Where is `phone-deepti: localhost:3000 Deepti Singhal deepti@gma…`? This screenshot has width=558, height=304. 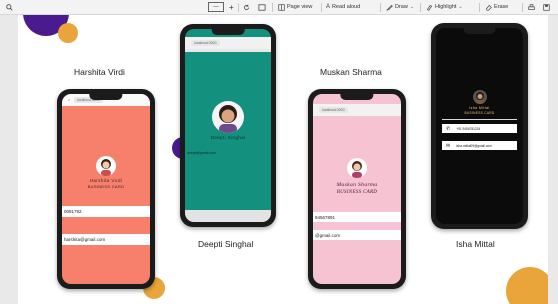 phone-deepti: localhost:3000 Deepti Singhal deepti@gma… is located at coordinates (228, 125).